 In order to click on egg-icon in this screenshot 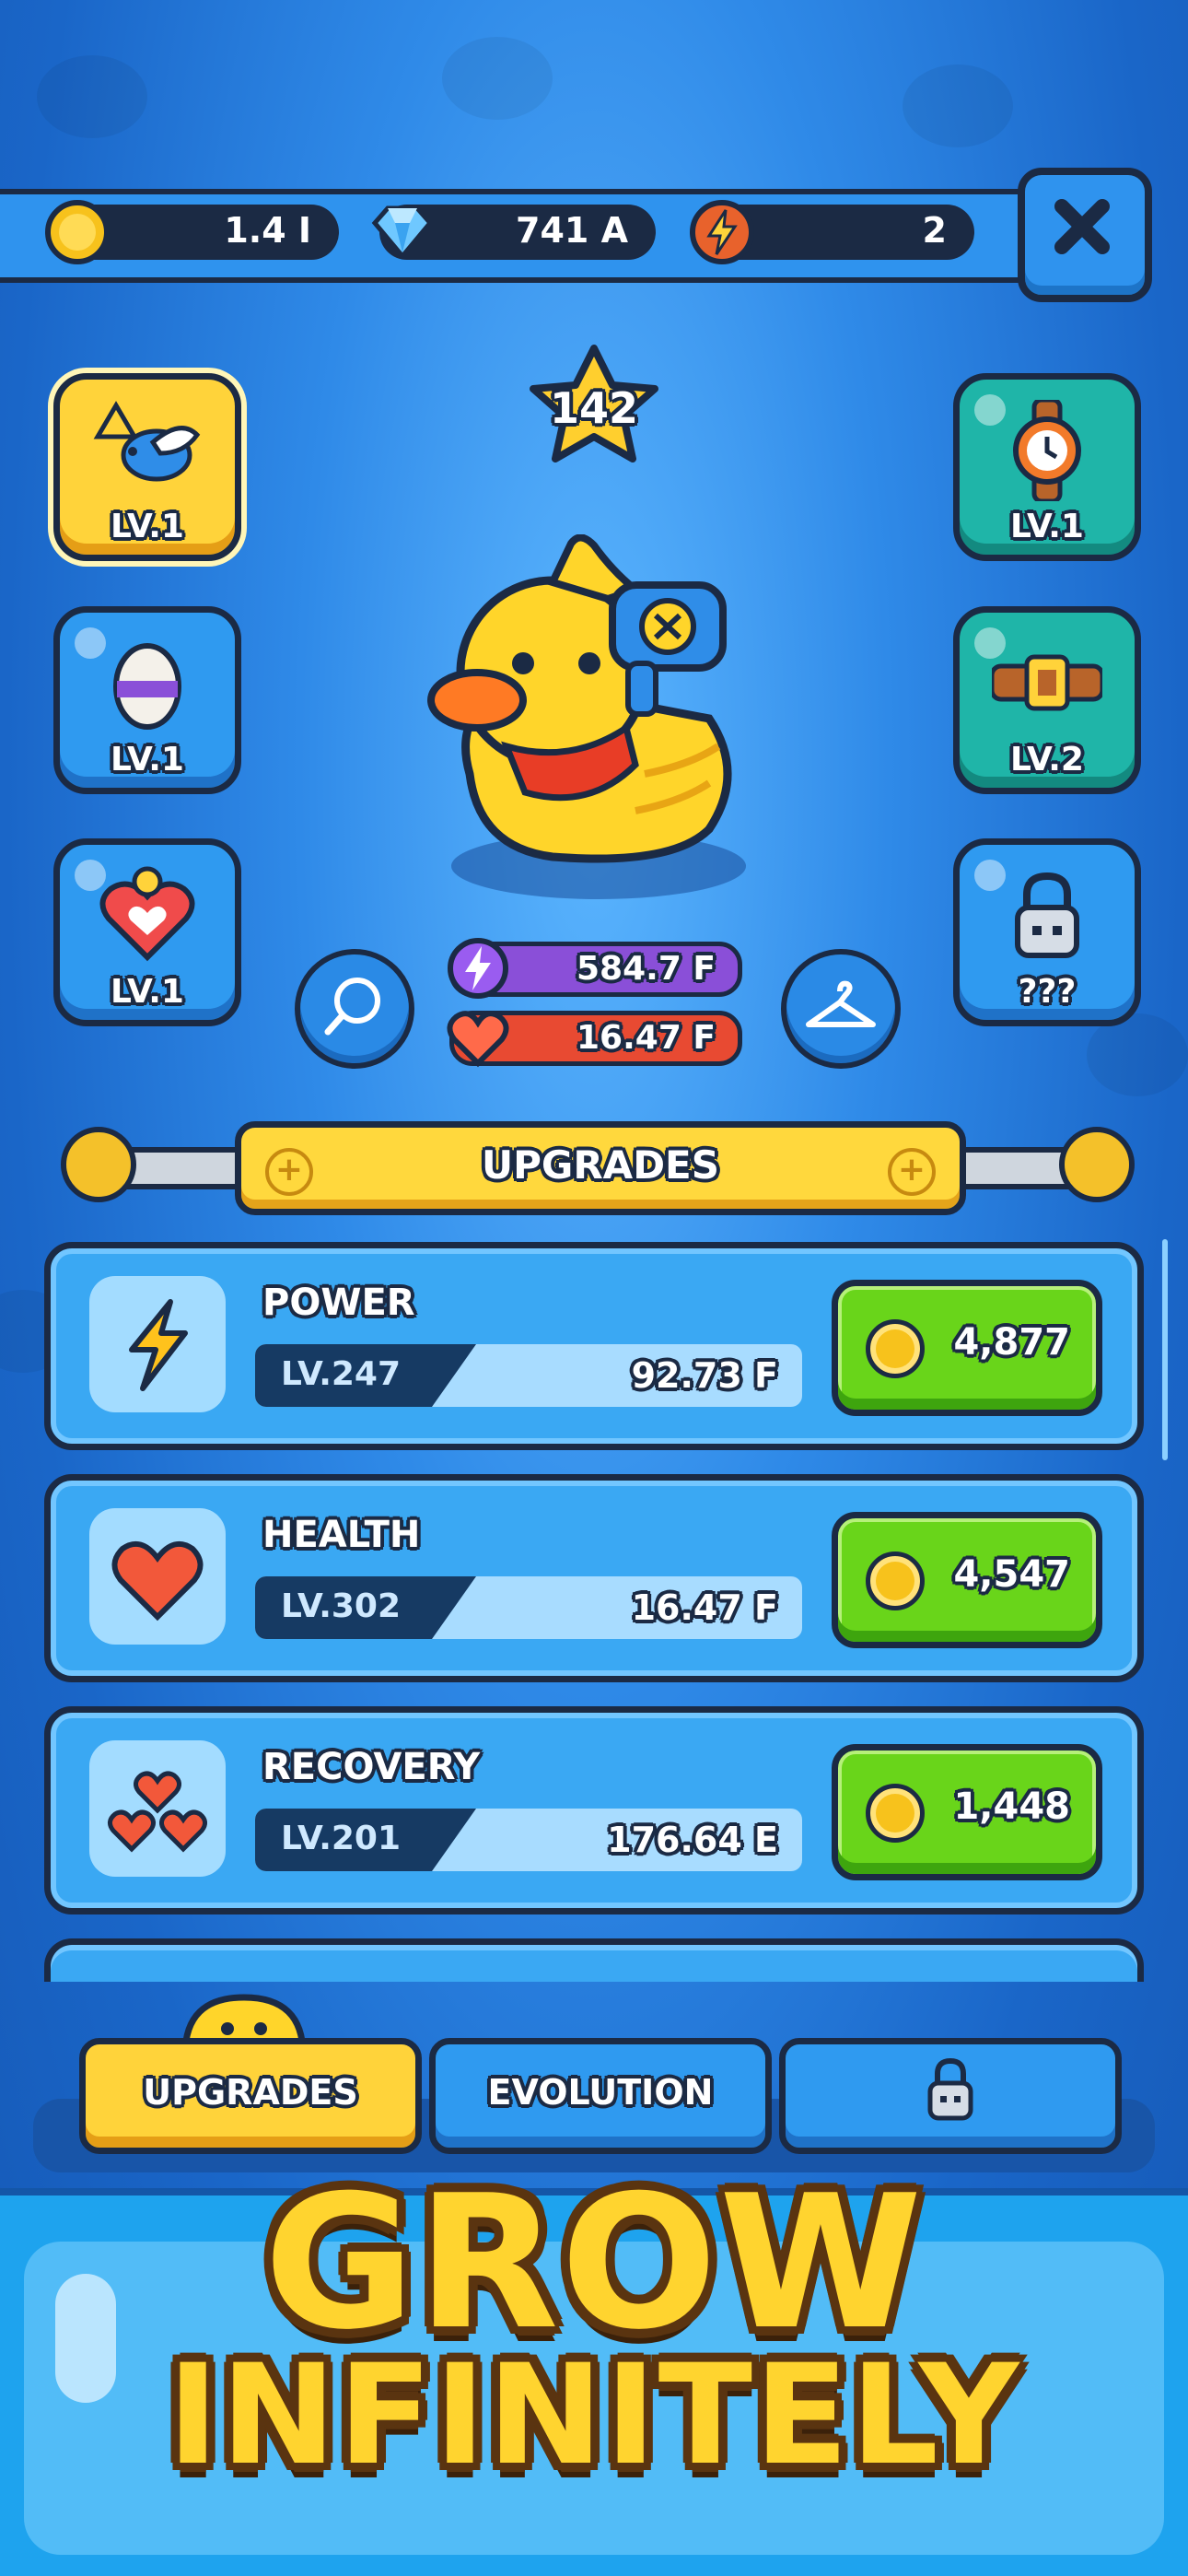, I will do `click(147, 686)`.